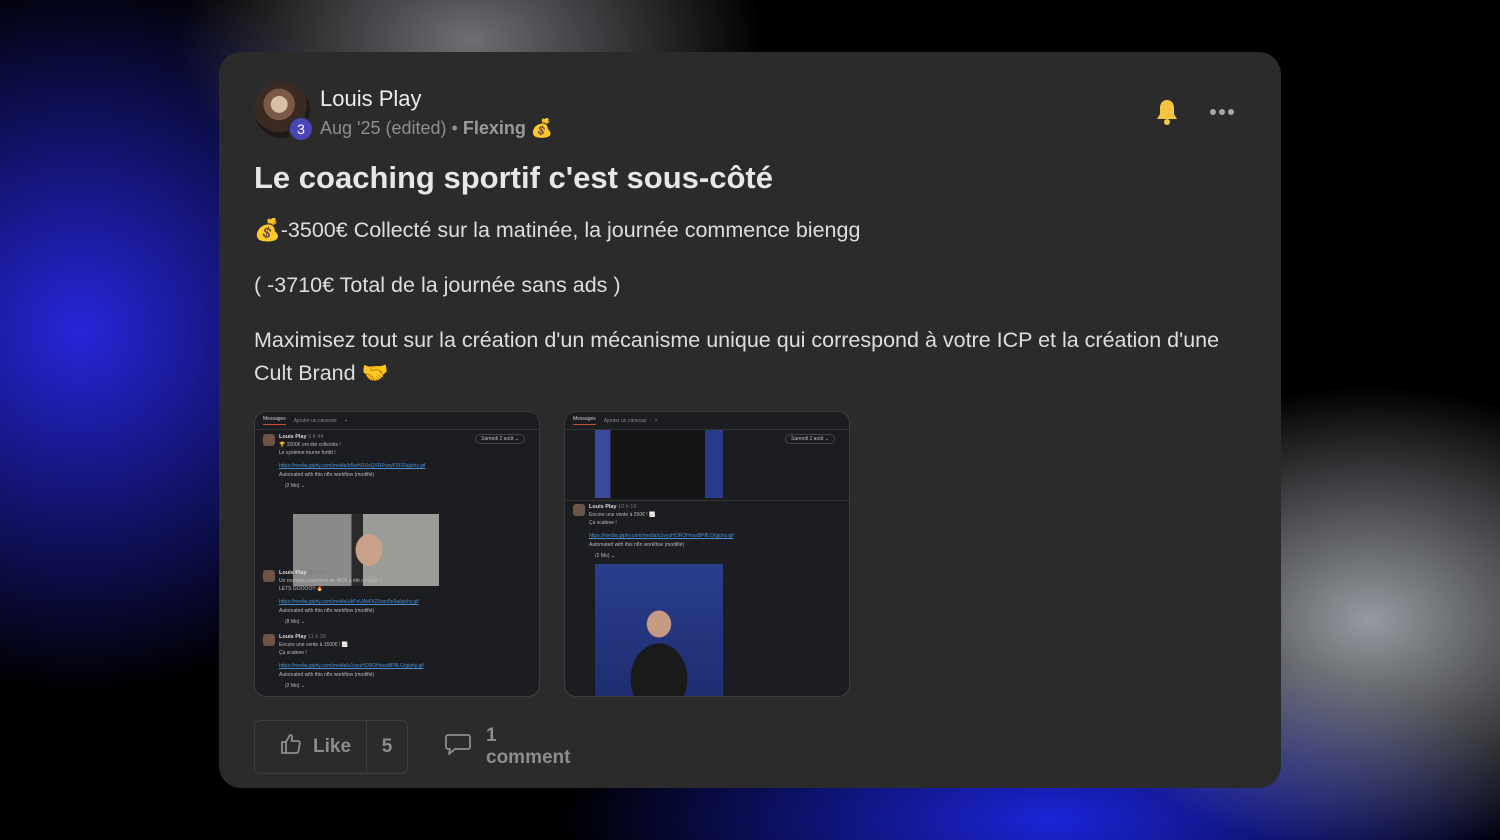 This screenshot has width=1500, height=840. I want to click on more-options-icon, so click(1222, 112).